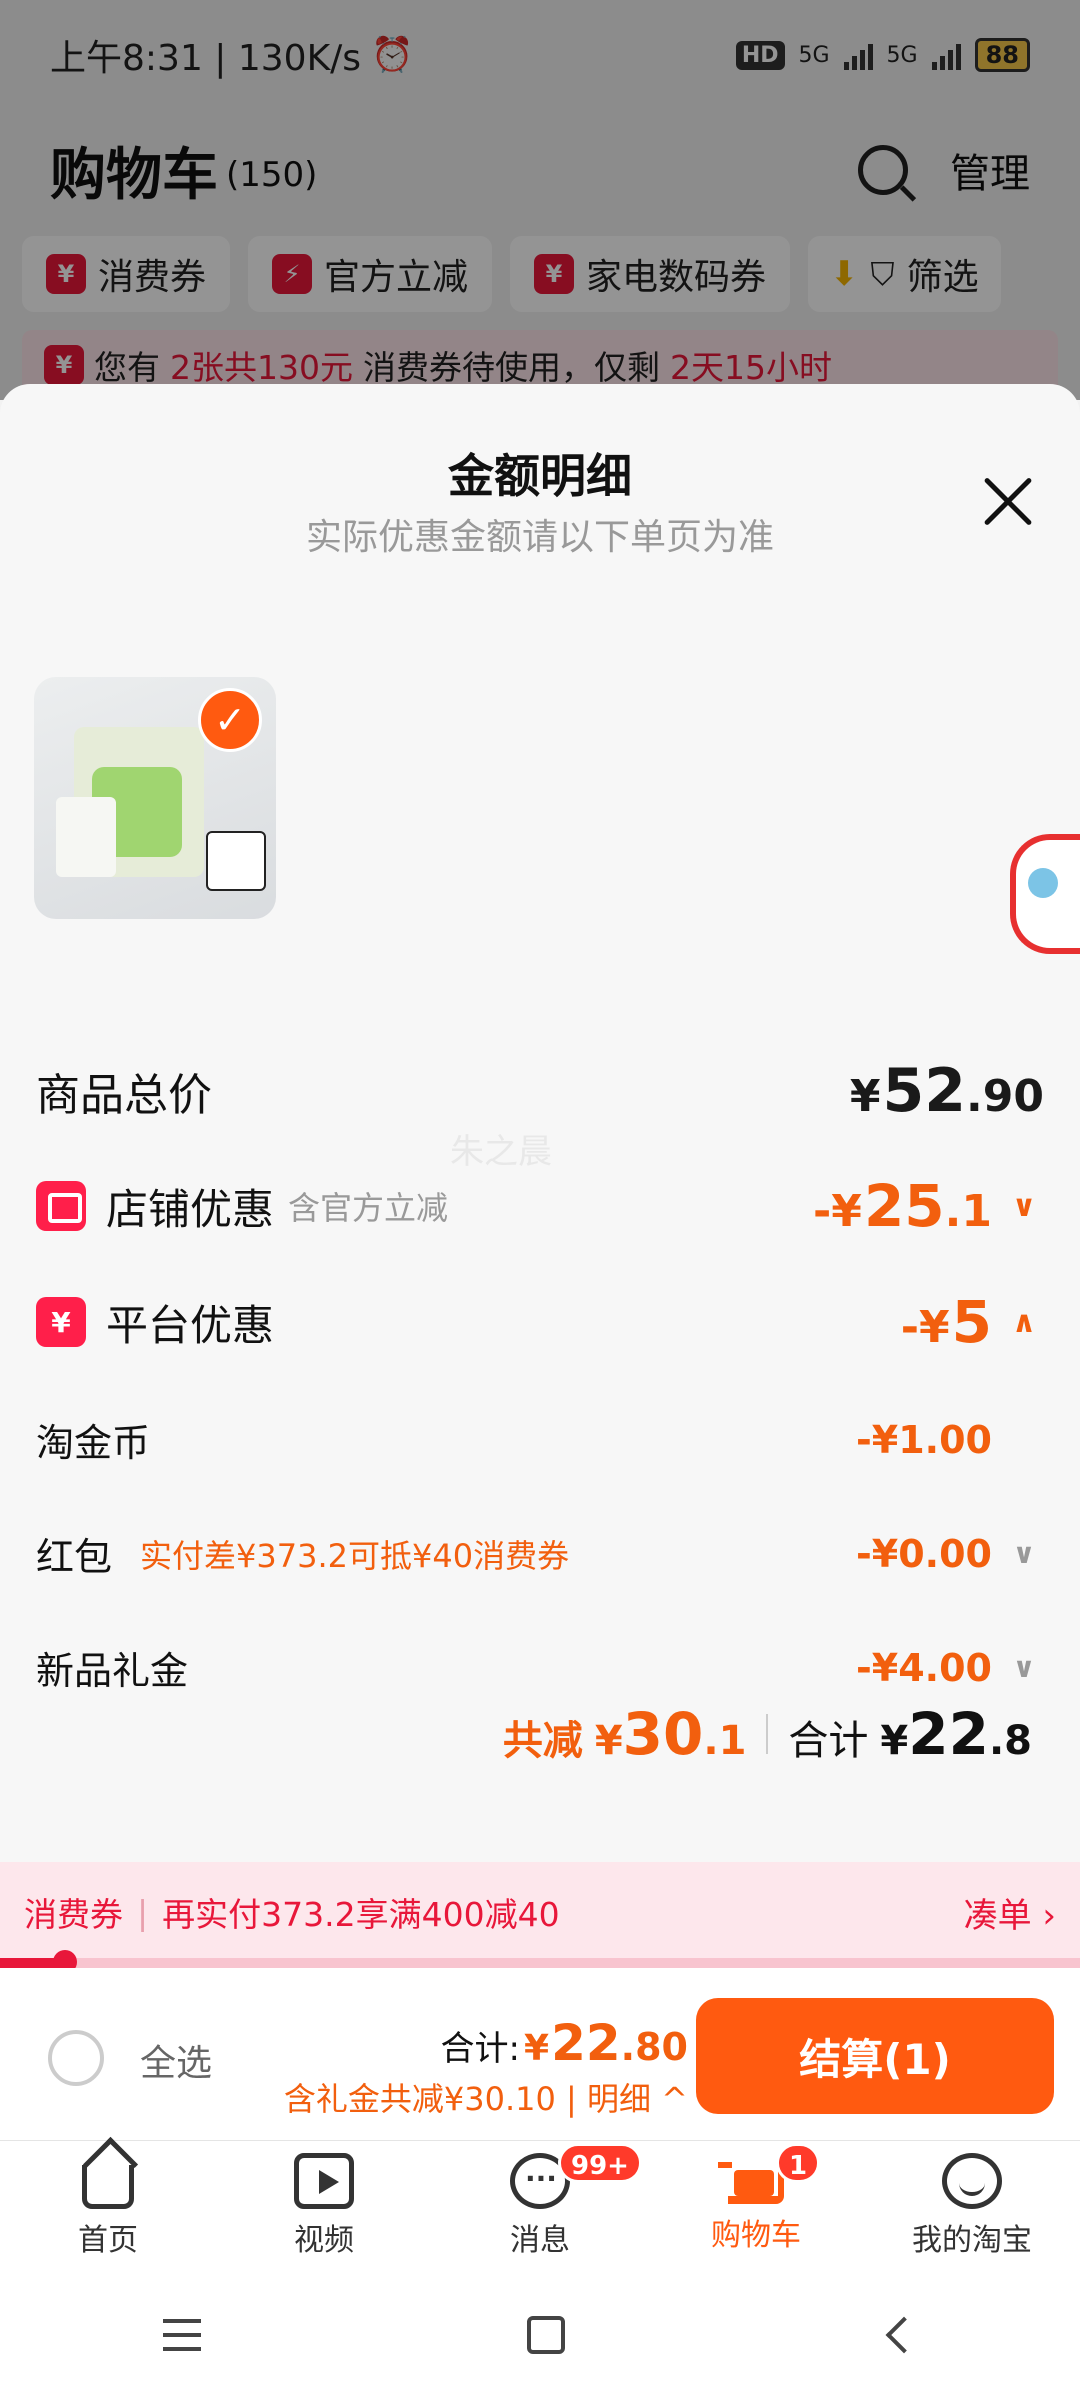  Describe the element at coordinates (73, 1914) in the screenshot. I see `coupon-tag: 消费券` at that location.